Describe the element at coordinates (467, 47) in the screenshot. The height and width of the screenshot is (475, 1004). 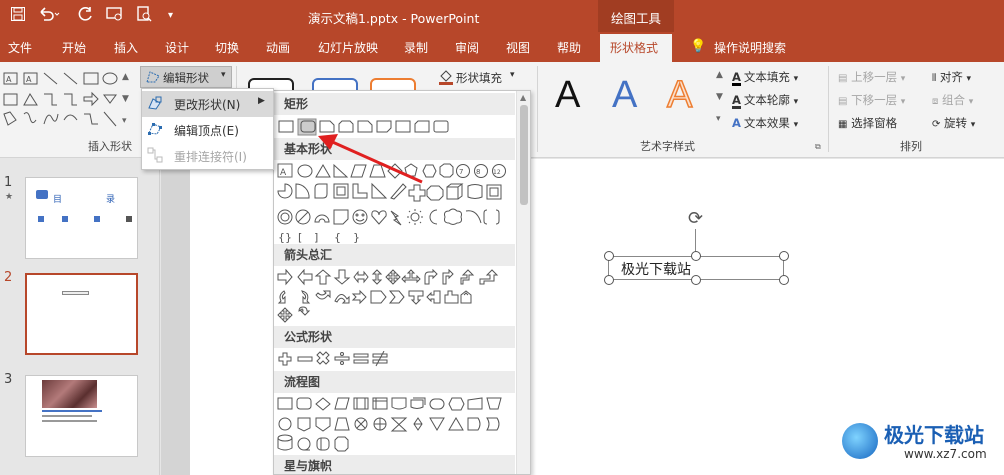
I see `tab-review: 审阅` at that location.